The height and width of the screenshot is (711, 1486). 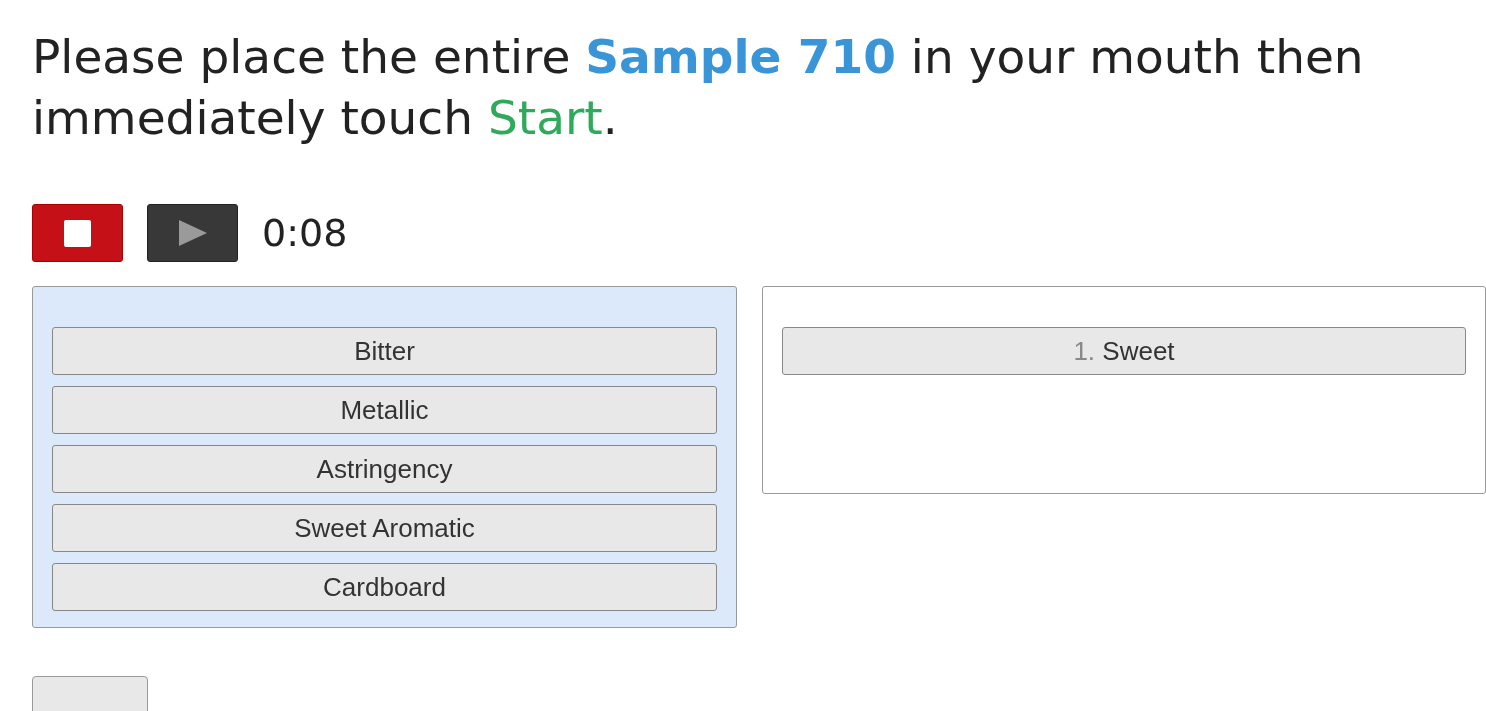 I want to click on stop-icon, so click(x=77, y=233).